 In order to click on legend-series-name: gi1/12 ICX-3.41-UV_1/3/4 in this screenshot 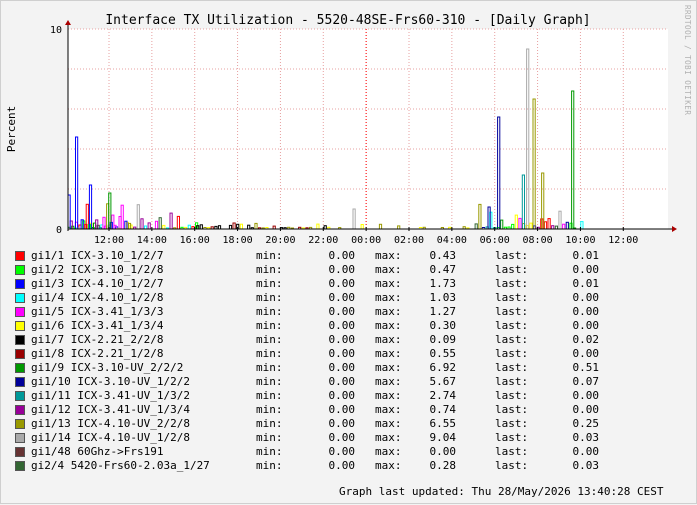, I will do `click(110, 409)`.